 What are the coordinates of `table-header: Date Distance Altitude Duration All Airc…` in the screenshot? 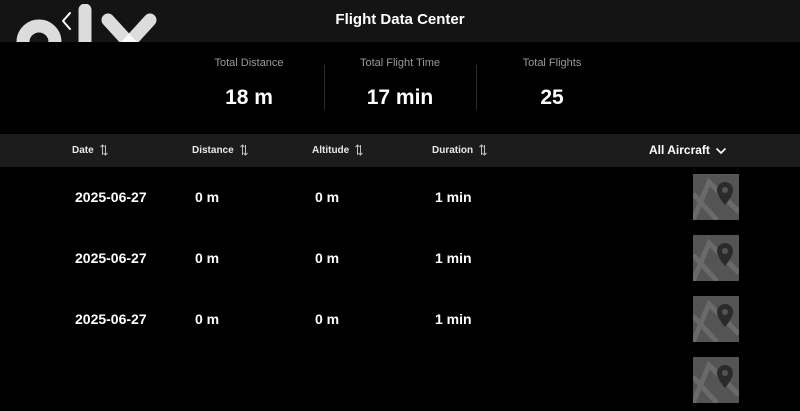 It's located at (400, 150).